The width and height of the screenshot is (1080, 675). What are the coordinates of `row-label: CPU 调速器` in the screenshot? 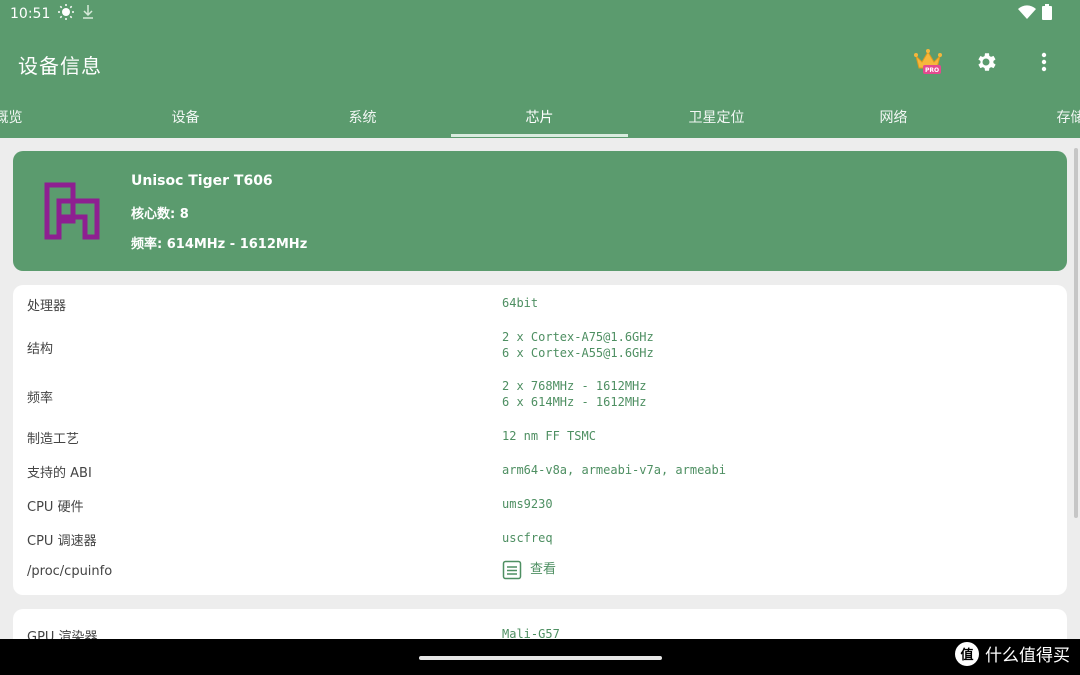 It's located at (62, 541).